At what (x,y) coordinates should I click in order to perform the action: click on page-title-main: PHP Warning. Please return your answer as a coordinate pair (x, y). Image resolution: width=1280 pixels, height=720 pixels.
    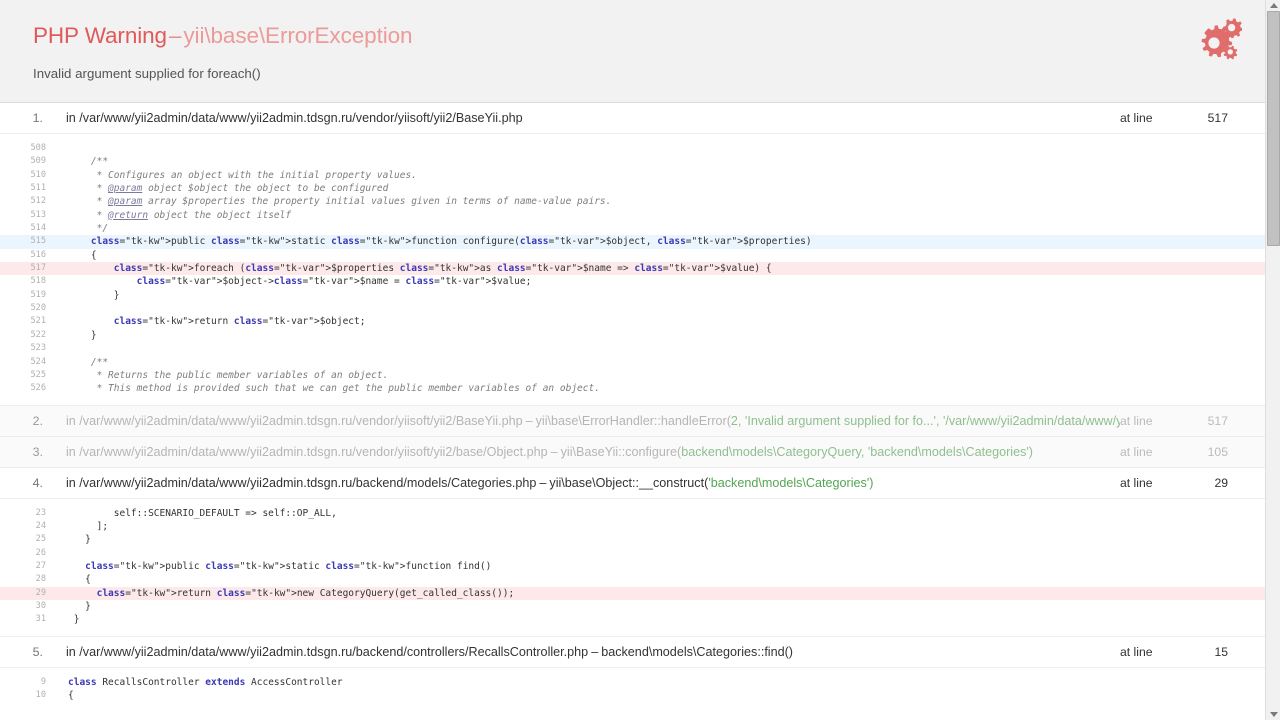
    Looking at the image, I should click on (100, 35).